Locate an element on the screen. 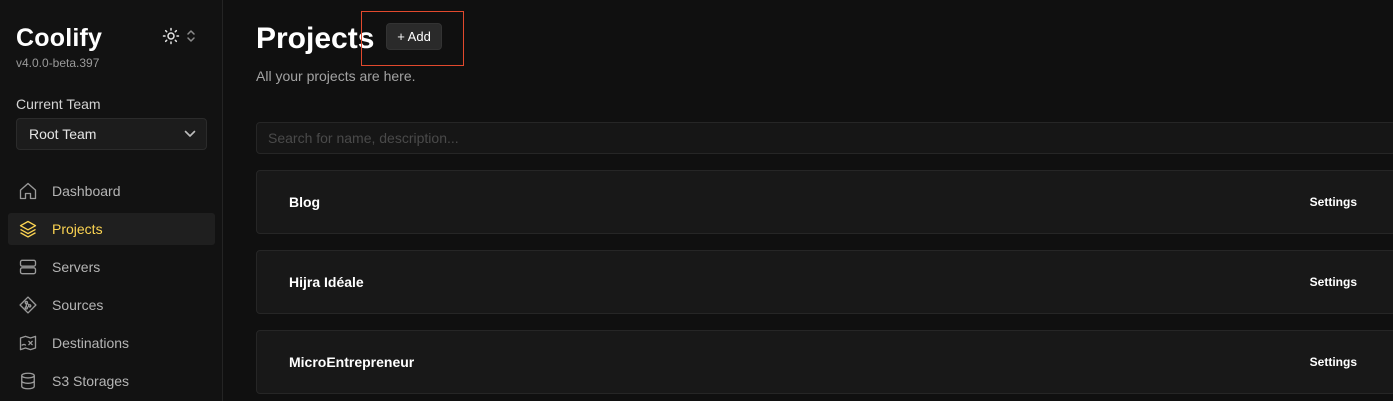 The width and height of the screenshot is (1393, 401). sidebar-item-label: Dashboard is located at coordinates (86, 191).